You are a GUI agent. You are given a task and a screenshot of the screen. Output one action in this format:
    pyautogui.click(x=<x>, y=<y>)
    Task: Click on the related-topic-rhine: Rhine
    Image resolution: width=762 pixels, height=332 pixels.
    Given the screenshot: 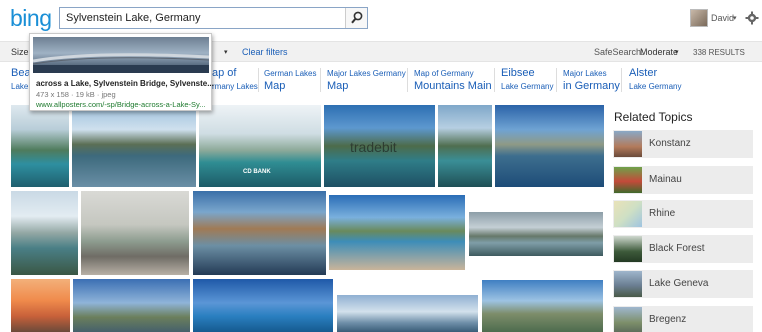 What is the action you would take?
    pyautogui.click(x=683, y=214)
    